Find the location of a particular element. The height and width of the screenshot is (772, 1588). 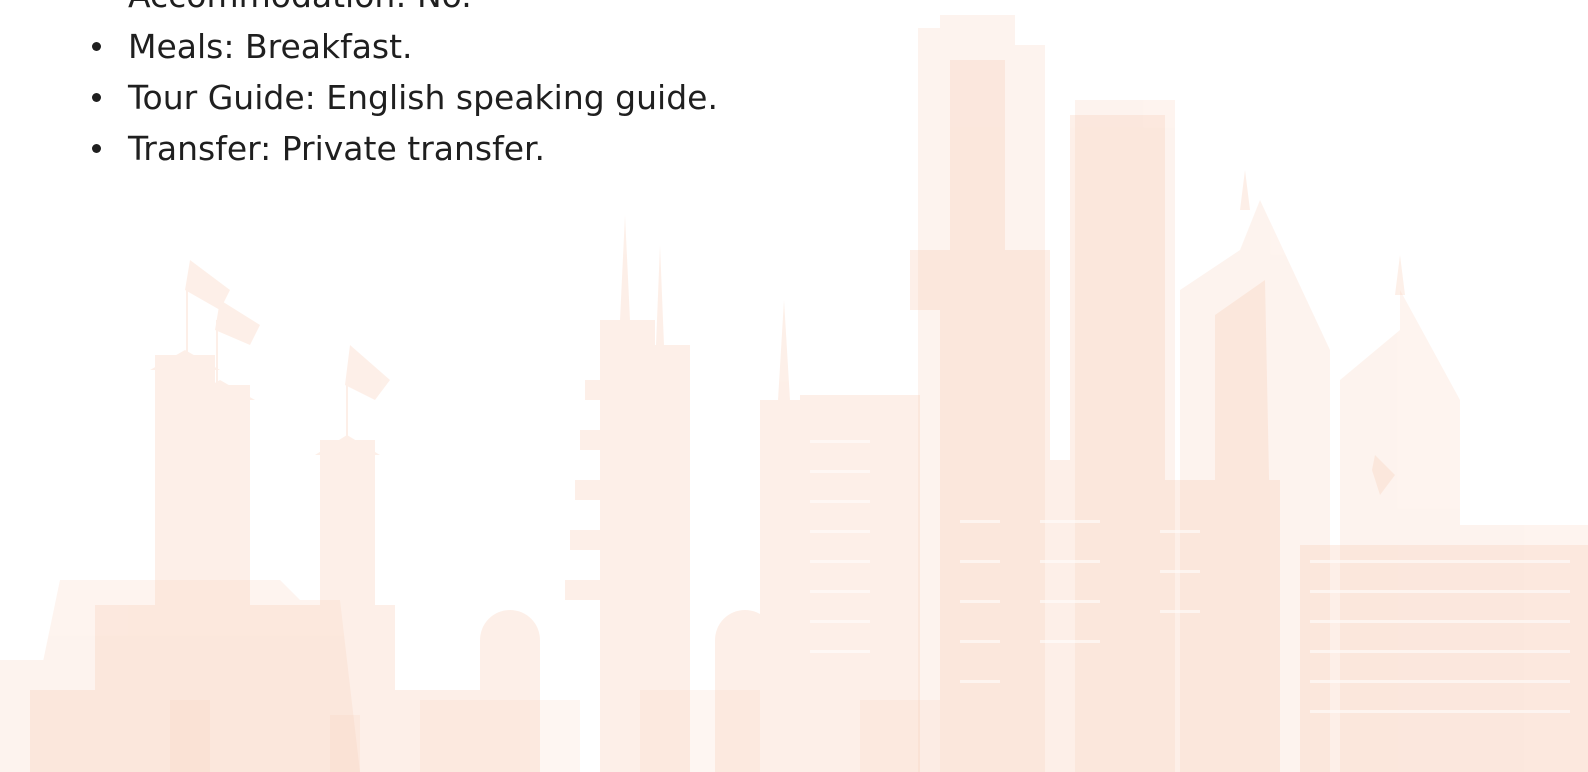

list-item-meals: Meals: Breakfast. is located at coordinates (405, 46).